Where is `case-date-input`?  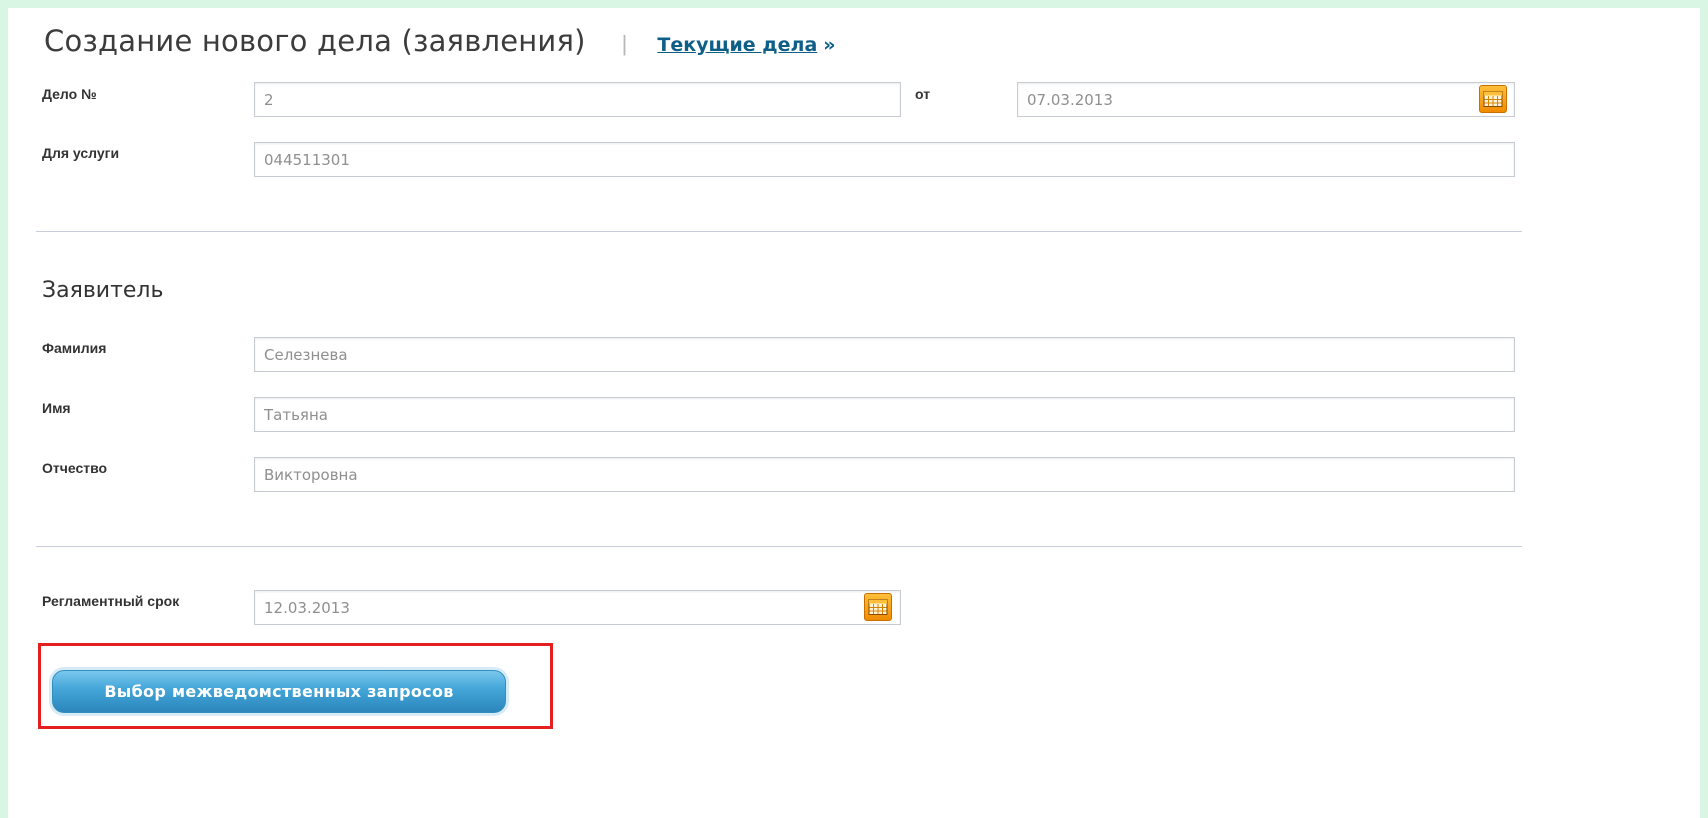 case-date-input is located at coordinates (1266, 99).